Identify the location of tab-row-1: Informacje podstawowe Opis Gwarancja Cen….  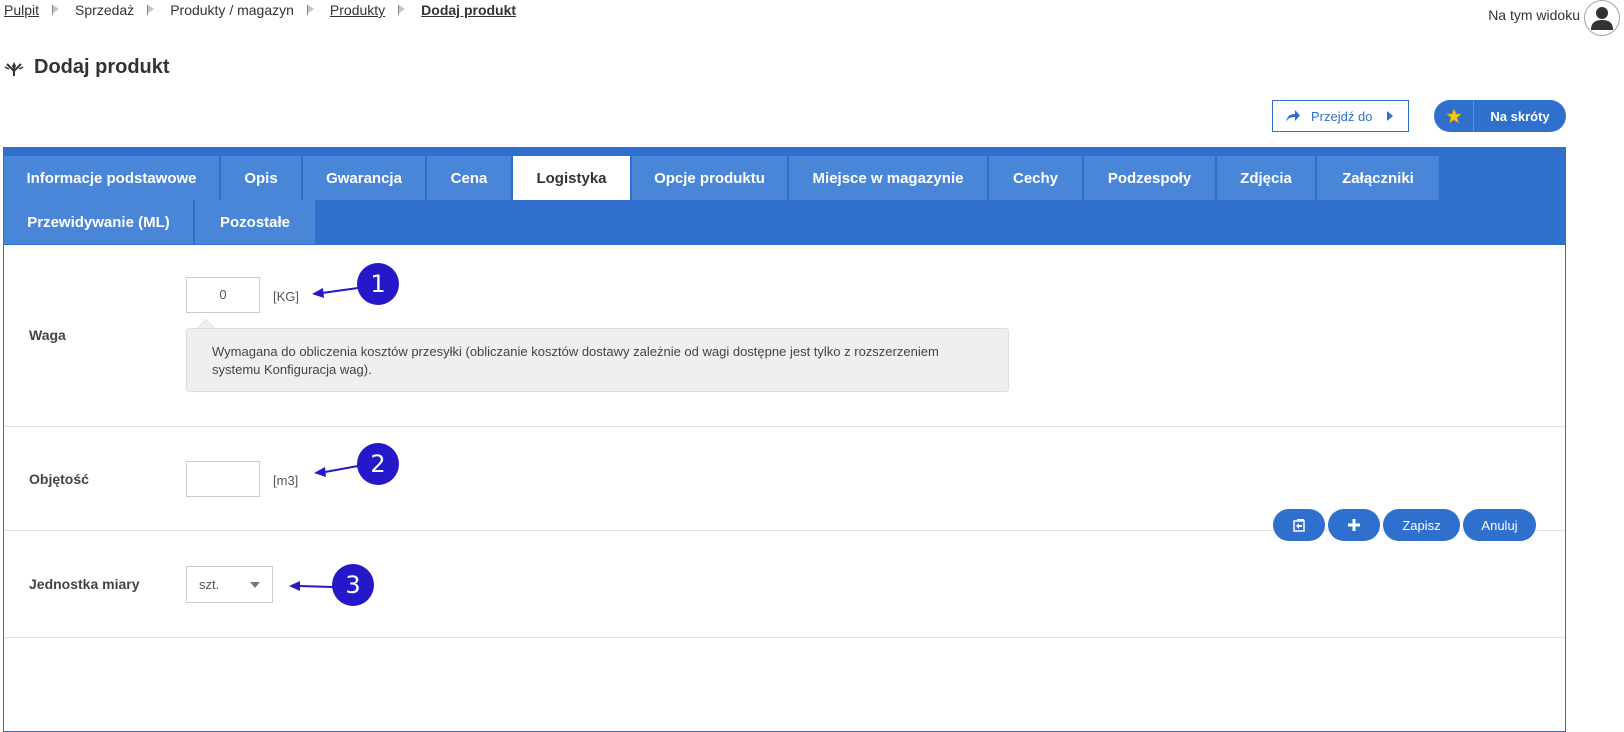
(784, 178).